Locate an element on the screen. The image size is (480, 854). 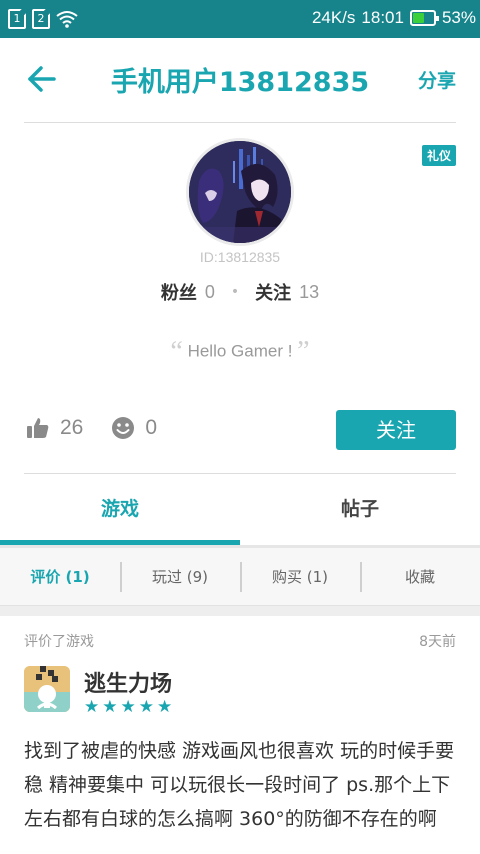
follow-stats: 粉丝 0 • 关注 13 is located at coordinates (240, 292).